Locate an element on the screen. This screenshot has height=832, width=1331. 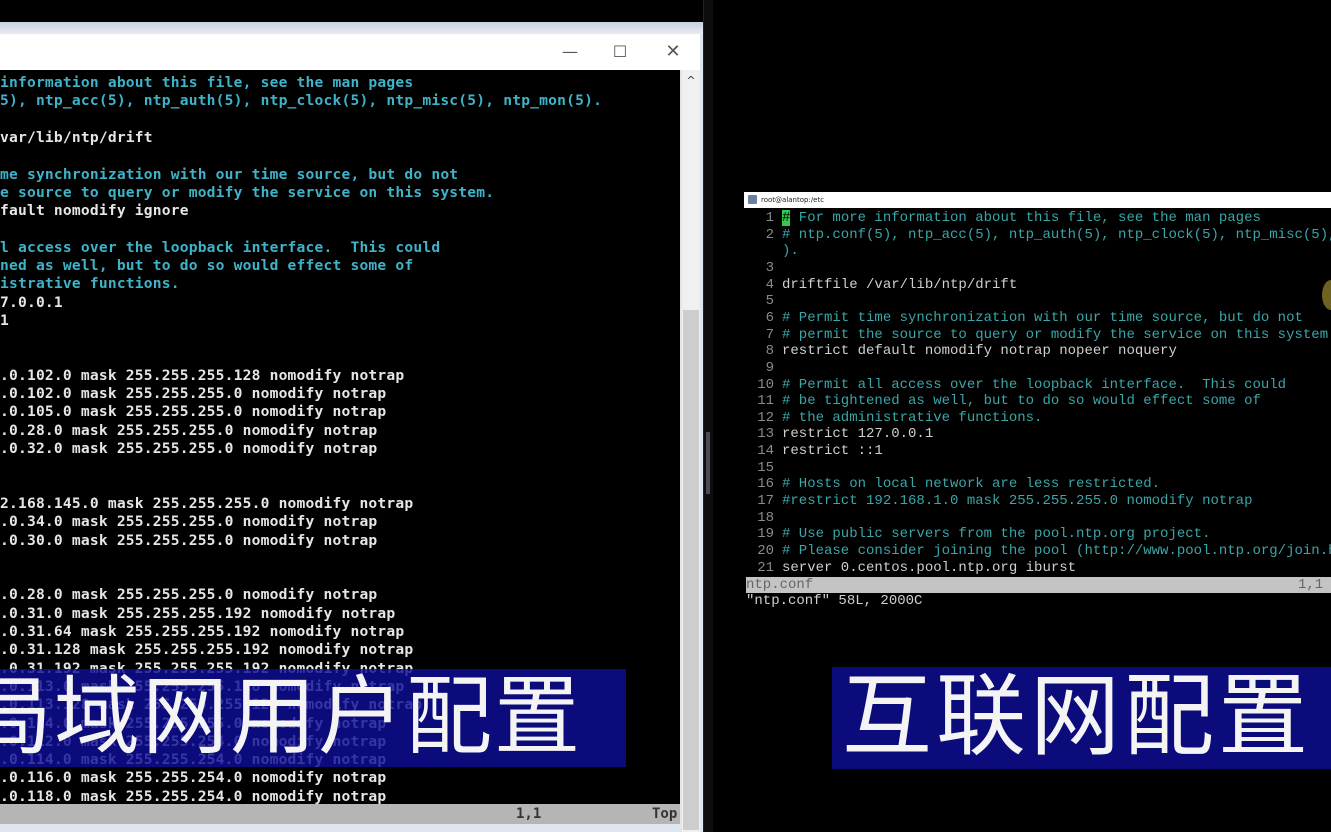
left-title-bar: — ☐ ✕ is located at coordinates (350, 52).